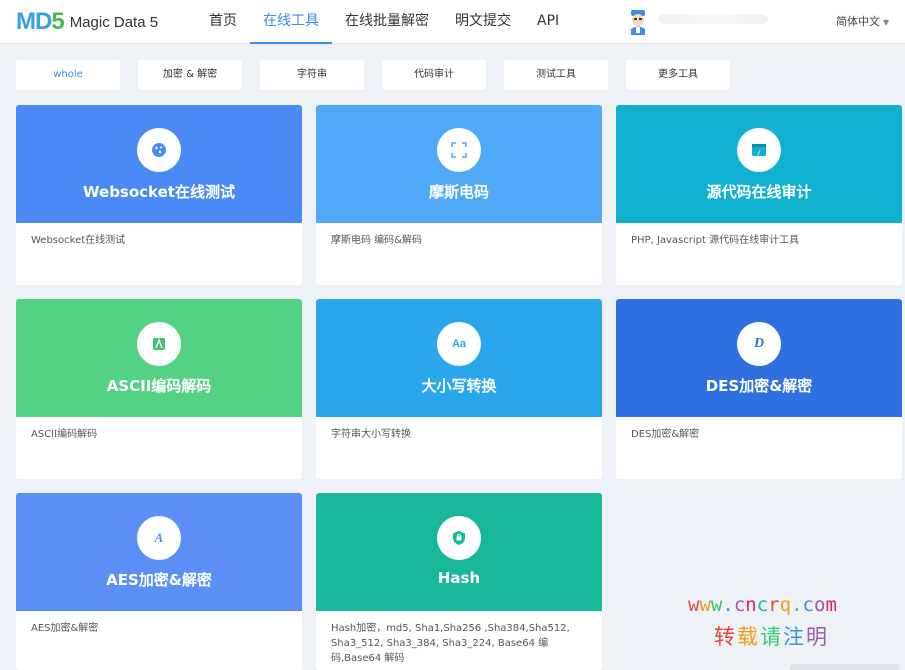 The width and height of the screenshot is (905, 670). Describe the element at coordinates (886, 22) in the screenshot. I see `caret-down-icon: ▼` at that location.